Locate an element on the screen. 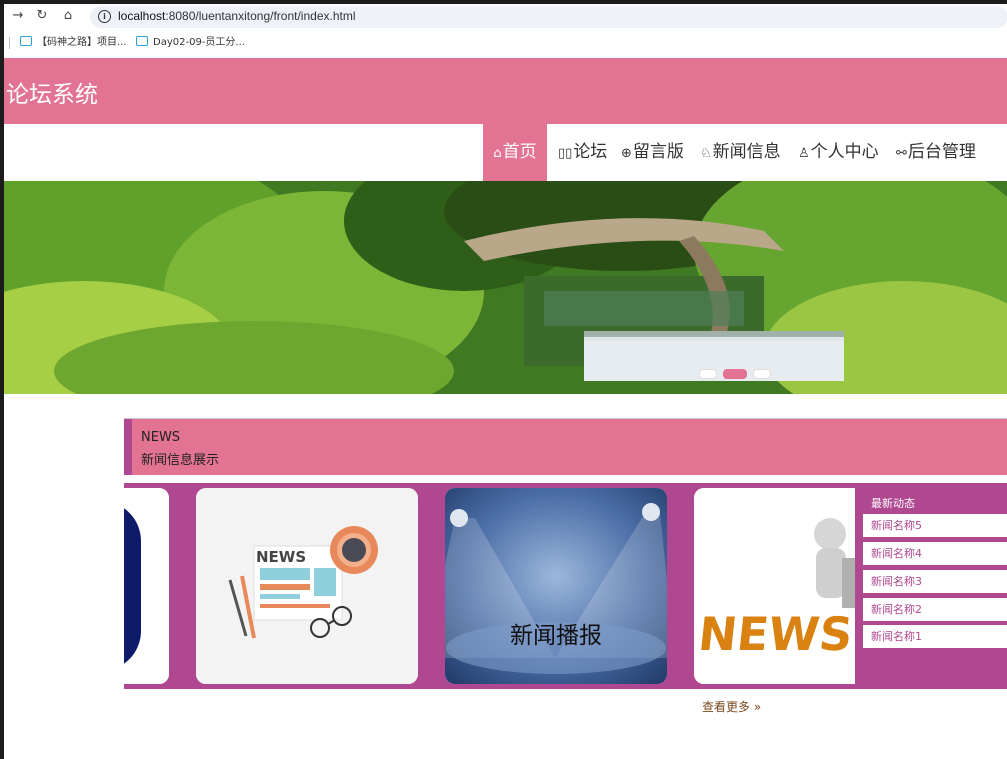 The height and width of the screenshot is (759, 1007). news-card: 新闻播报 is located at coordinates (556, 586).